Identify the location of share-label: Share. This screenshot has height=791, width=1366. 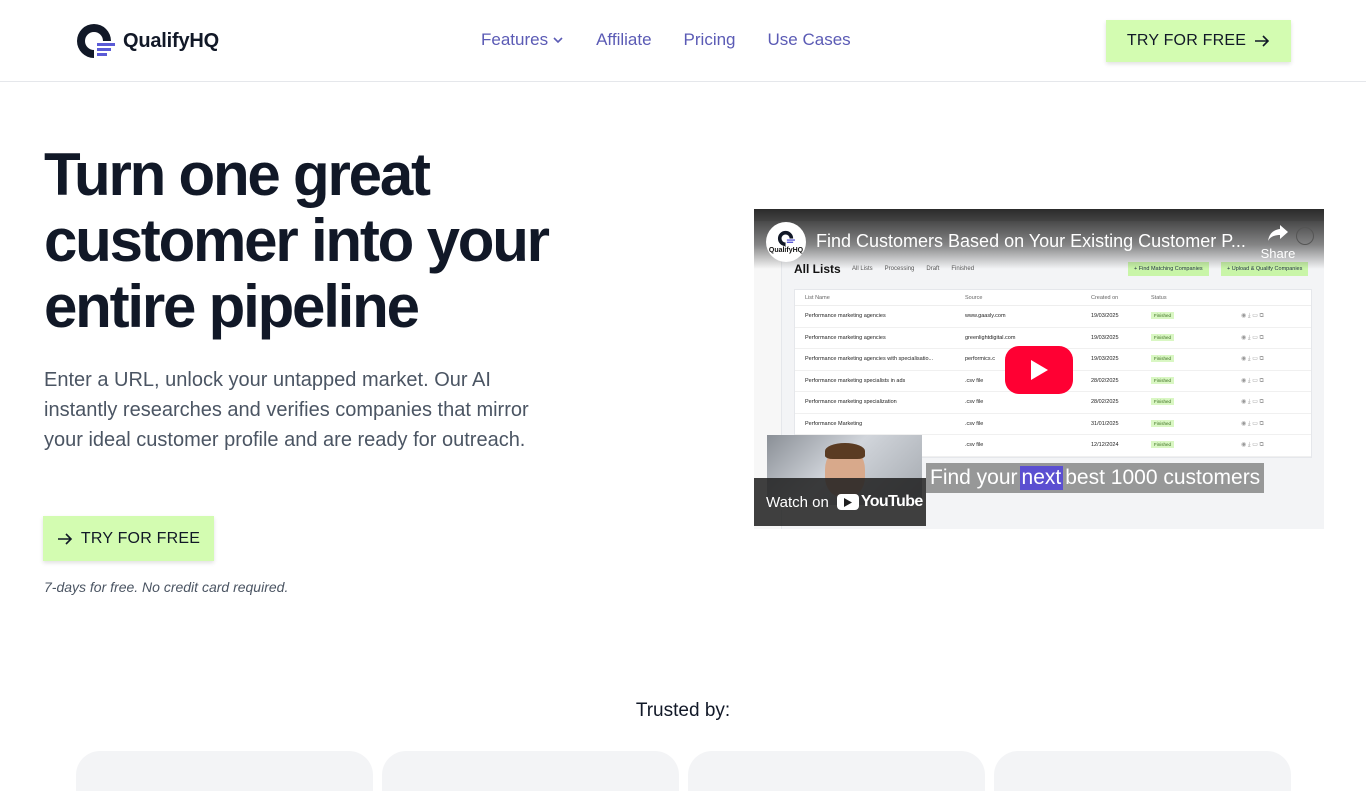
(1278, 253).